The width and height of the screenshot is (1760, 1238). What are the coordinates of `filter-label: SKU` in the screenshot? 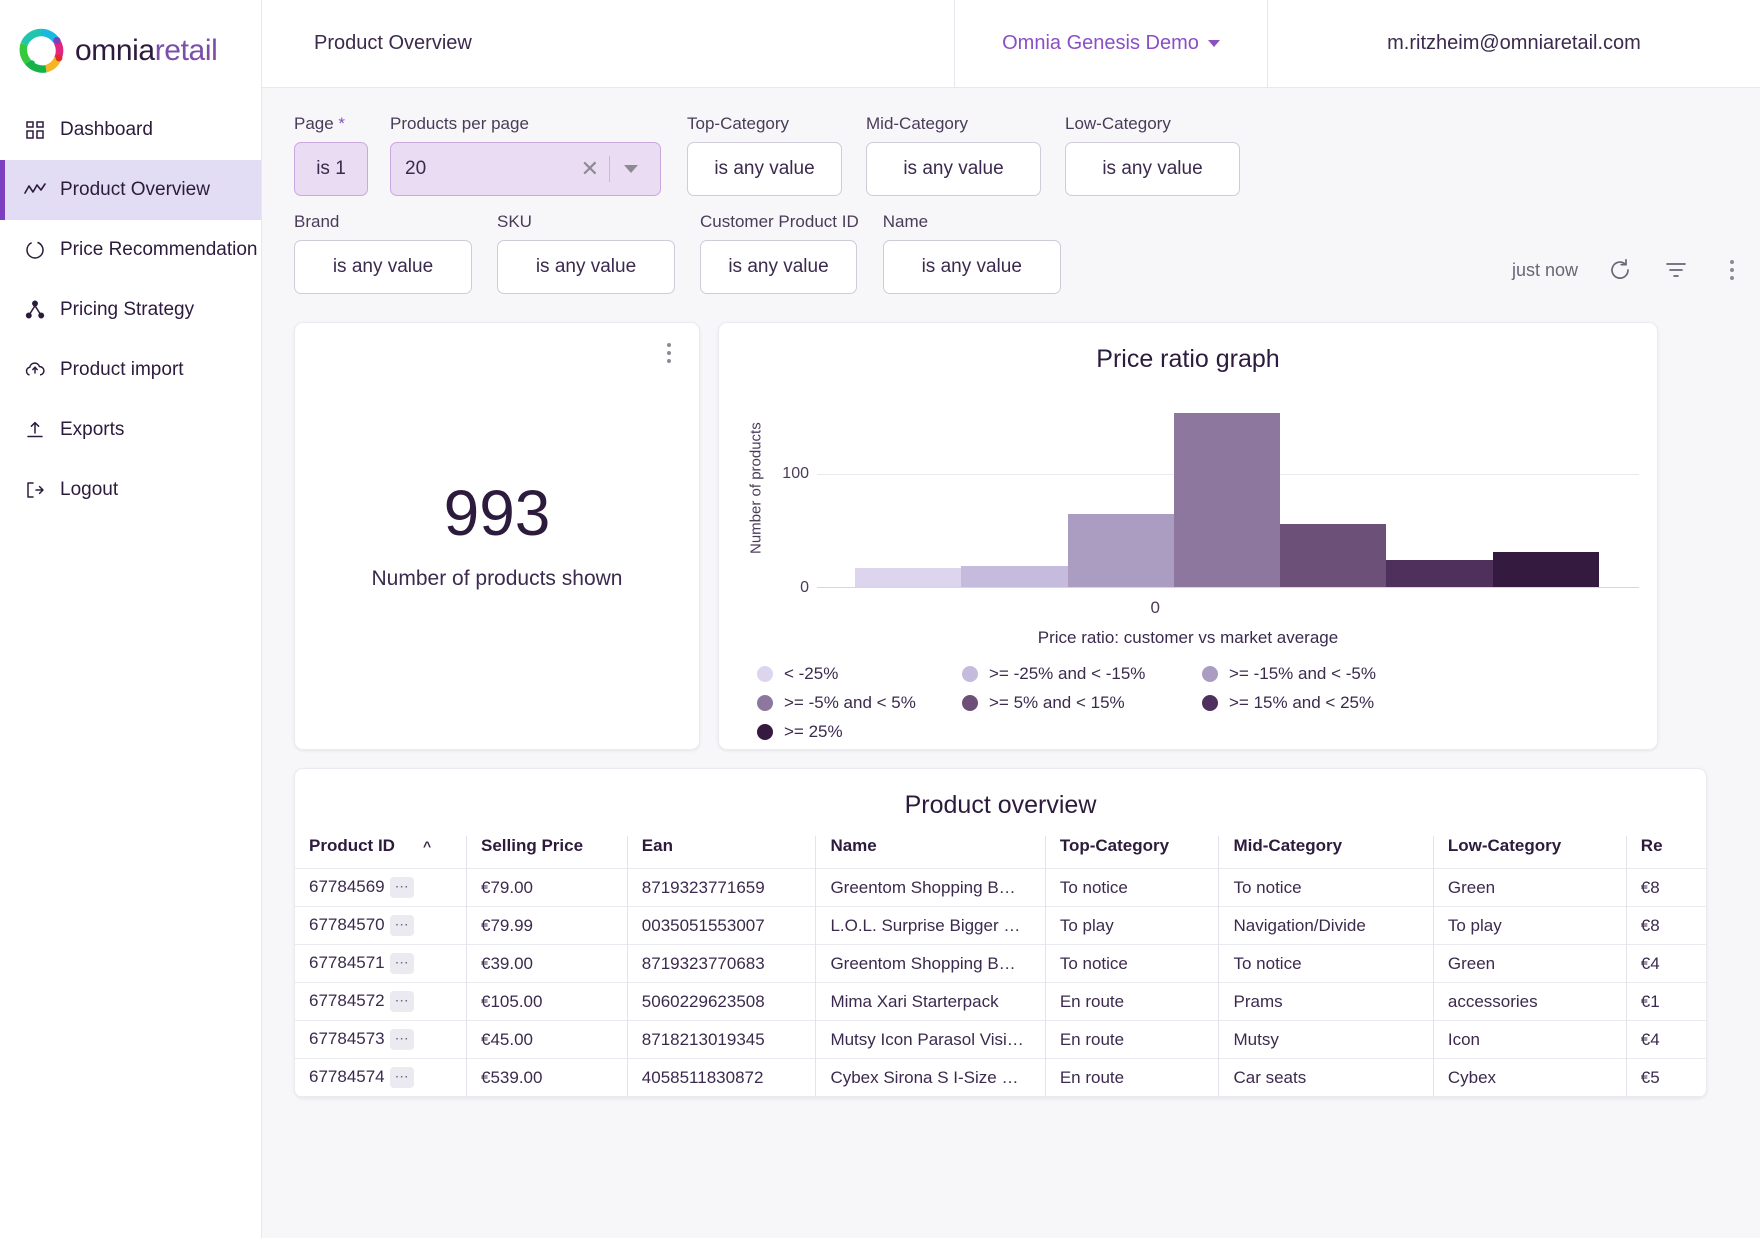 It's located at (514, 221).